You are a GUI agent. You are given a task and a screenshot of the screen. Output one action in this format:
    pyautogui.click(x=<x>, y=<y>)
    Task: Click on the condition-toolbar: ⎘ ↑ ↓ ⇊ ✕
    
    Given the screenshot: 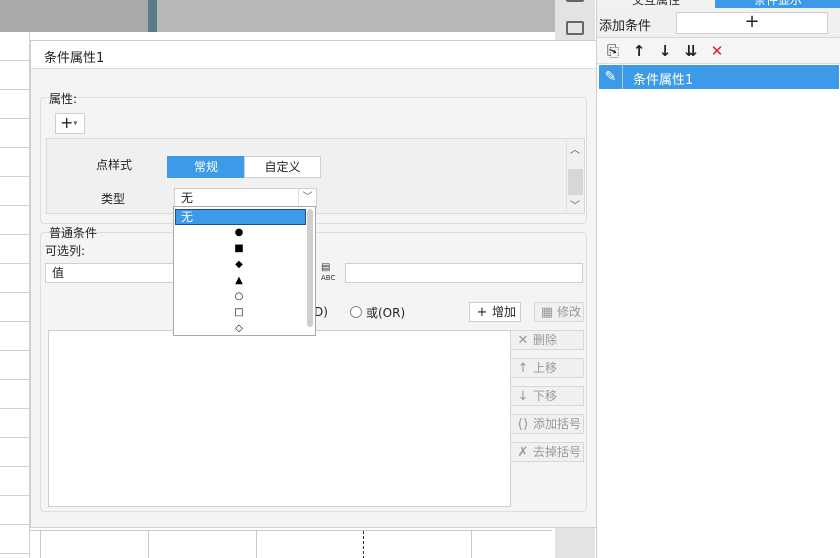 What is the action you would take?
    pyautogui.click(x=718, y=51)
    